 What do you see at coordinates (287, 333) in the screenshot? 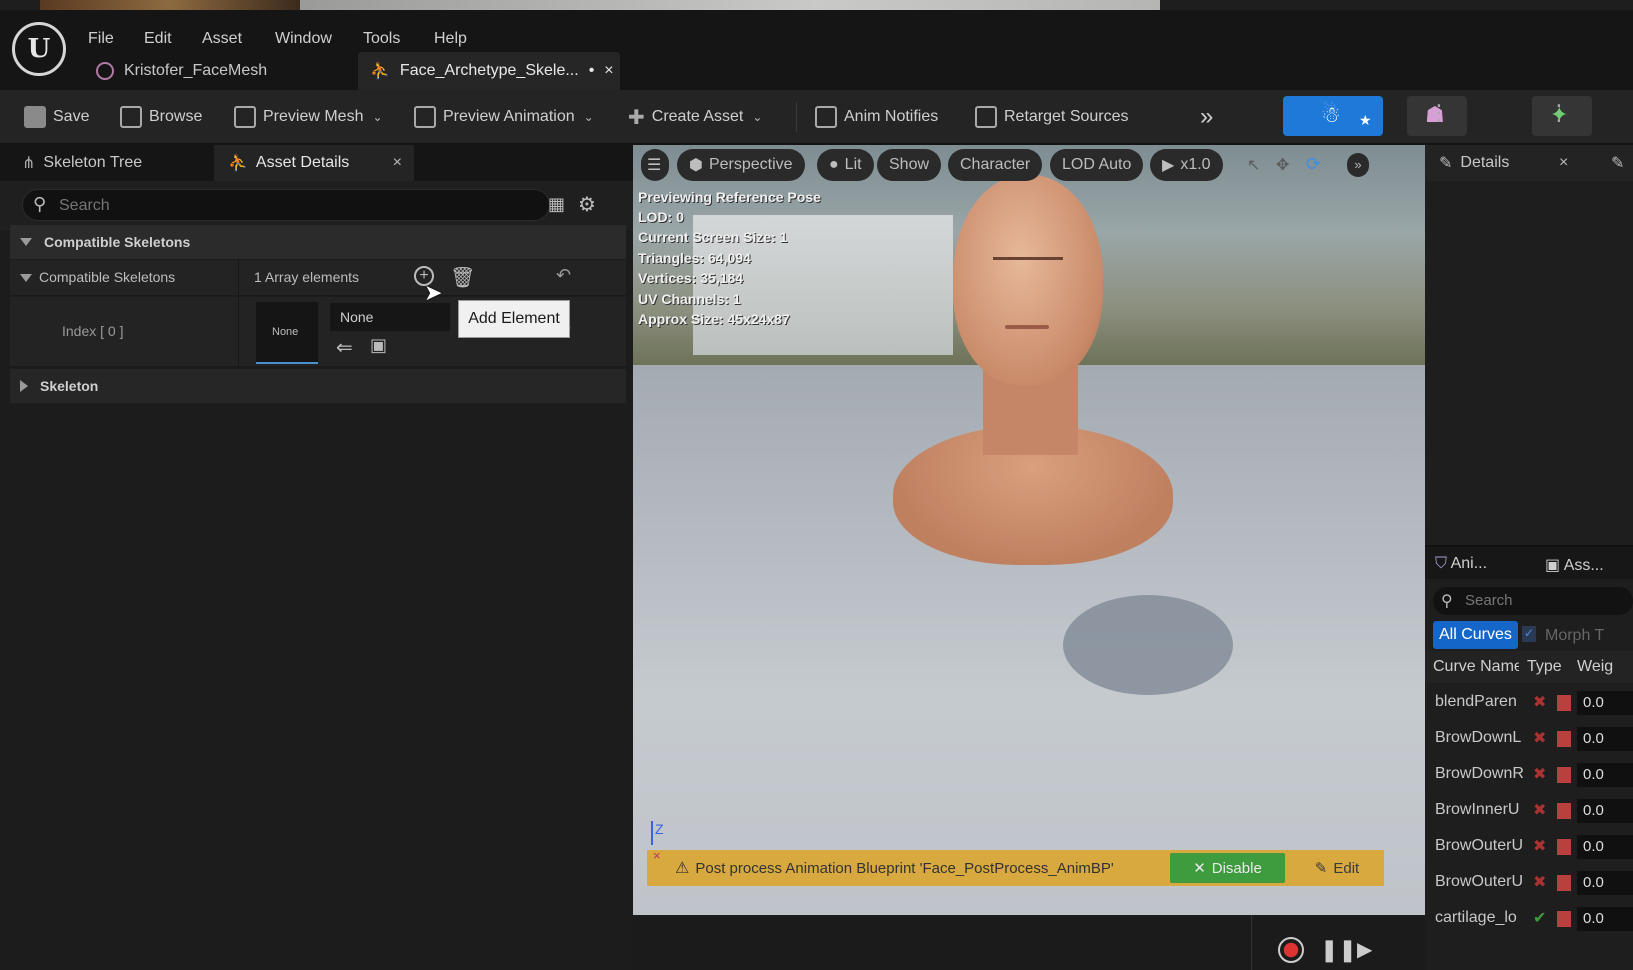
I see `asset-thumbnail: None` at bounding box center [287, 333].